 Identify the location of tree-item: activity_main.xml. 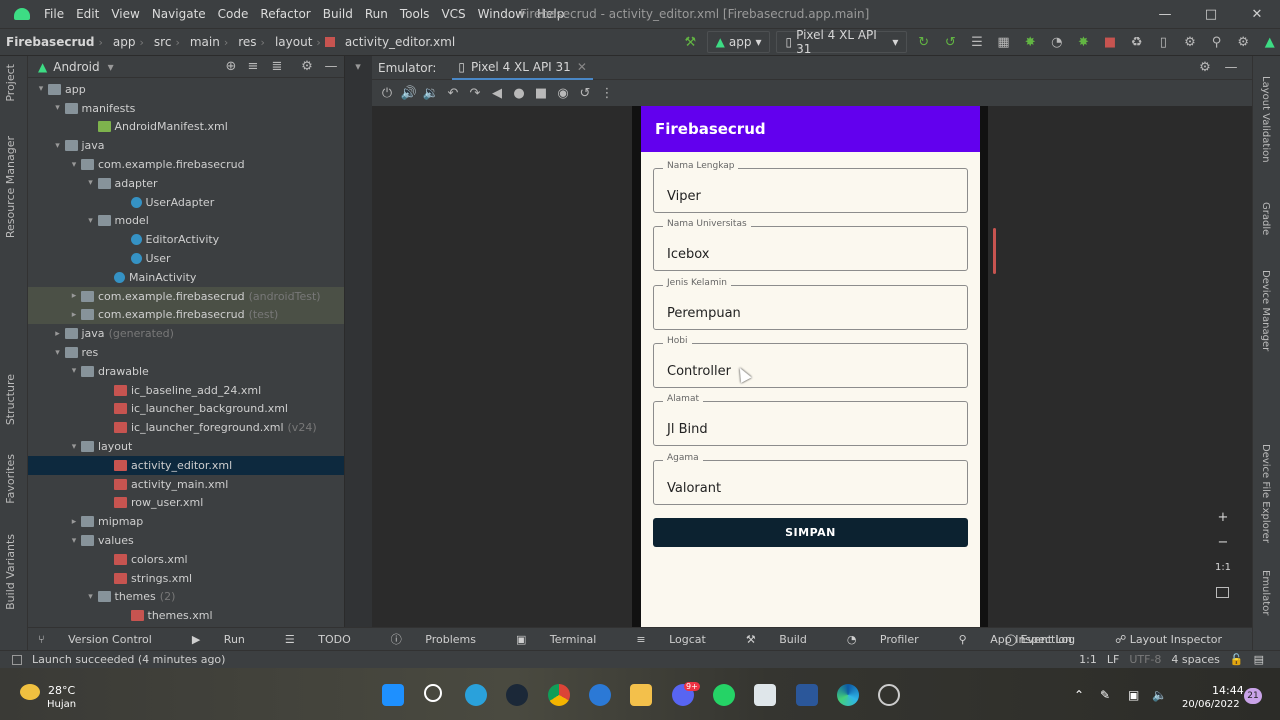
(186, 484).